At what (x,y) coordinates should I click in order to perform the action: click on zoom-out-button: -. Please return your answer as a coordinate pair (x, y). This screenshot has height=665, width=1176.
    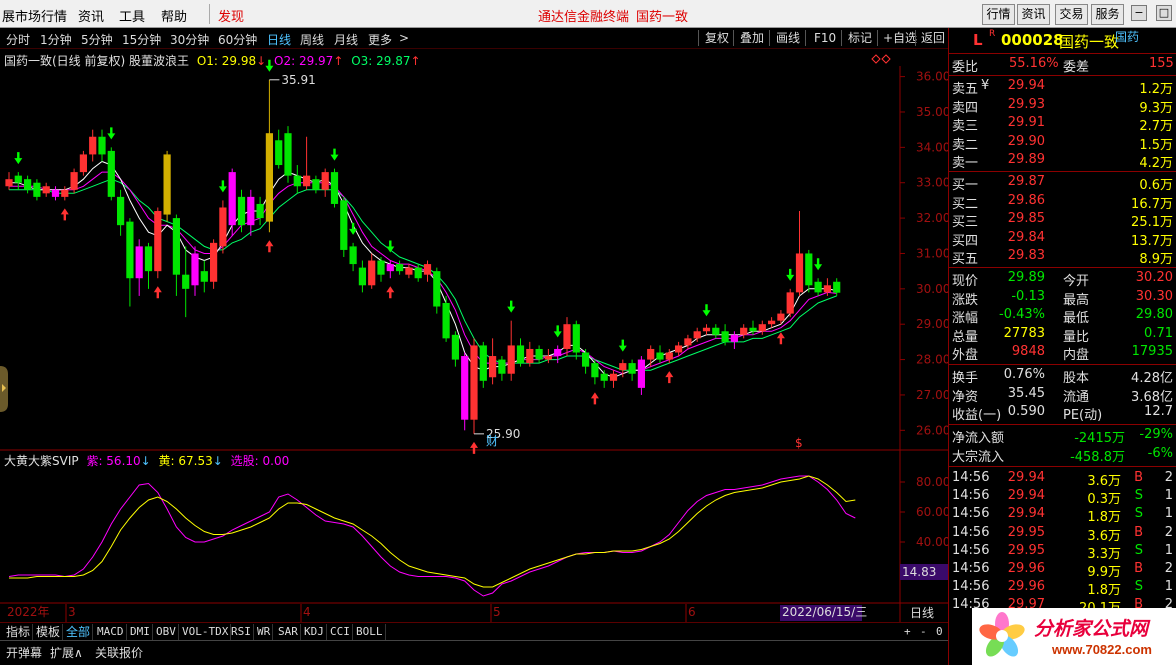
    Looking at the image, I should click on (923, 632).